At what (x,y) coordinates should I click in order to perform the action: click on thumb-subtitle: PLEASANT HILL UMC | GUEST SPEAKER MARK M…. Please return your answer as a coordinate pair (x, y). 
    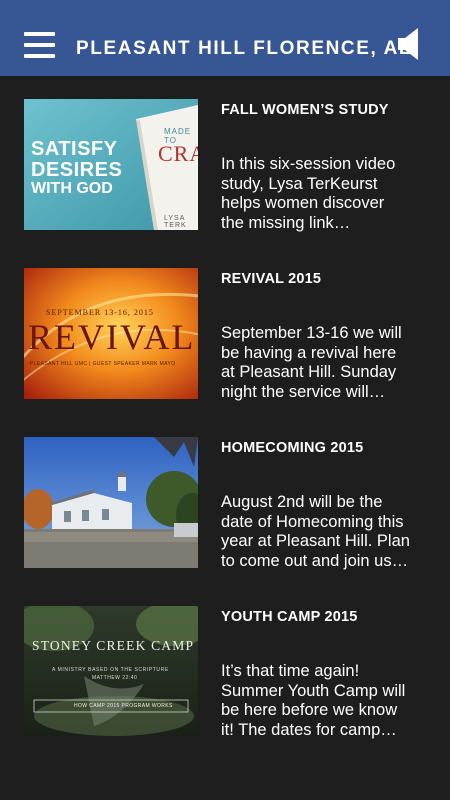
    Looking at the image, I should click on (103, 364).